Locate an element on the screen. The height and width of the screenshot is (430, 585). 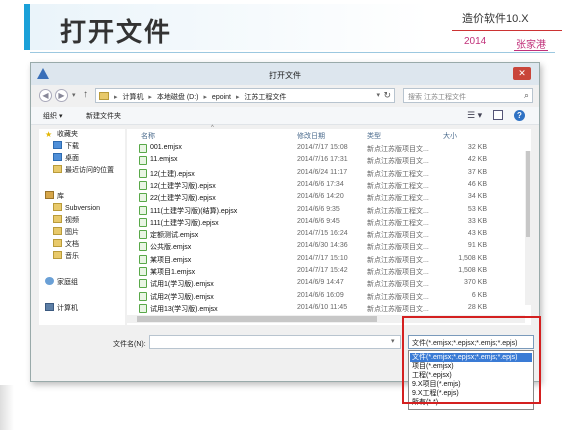
table-row: 11.emjsx 2014/7/16 17:31 新点江苏版项目文... 42 KB is located at coordinates (324, 161).